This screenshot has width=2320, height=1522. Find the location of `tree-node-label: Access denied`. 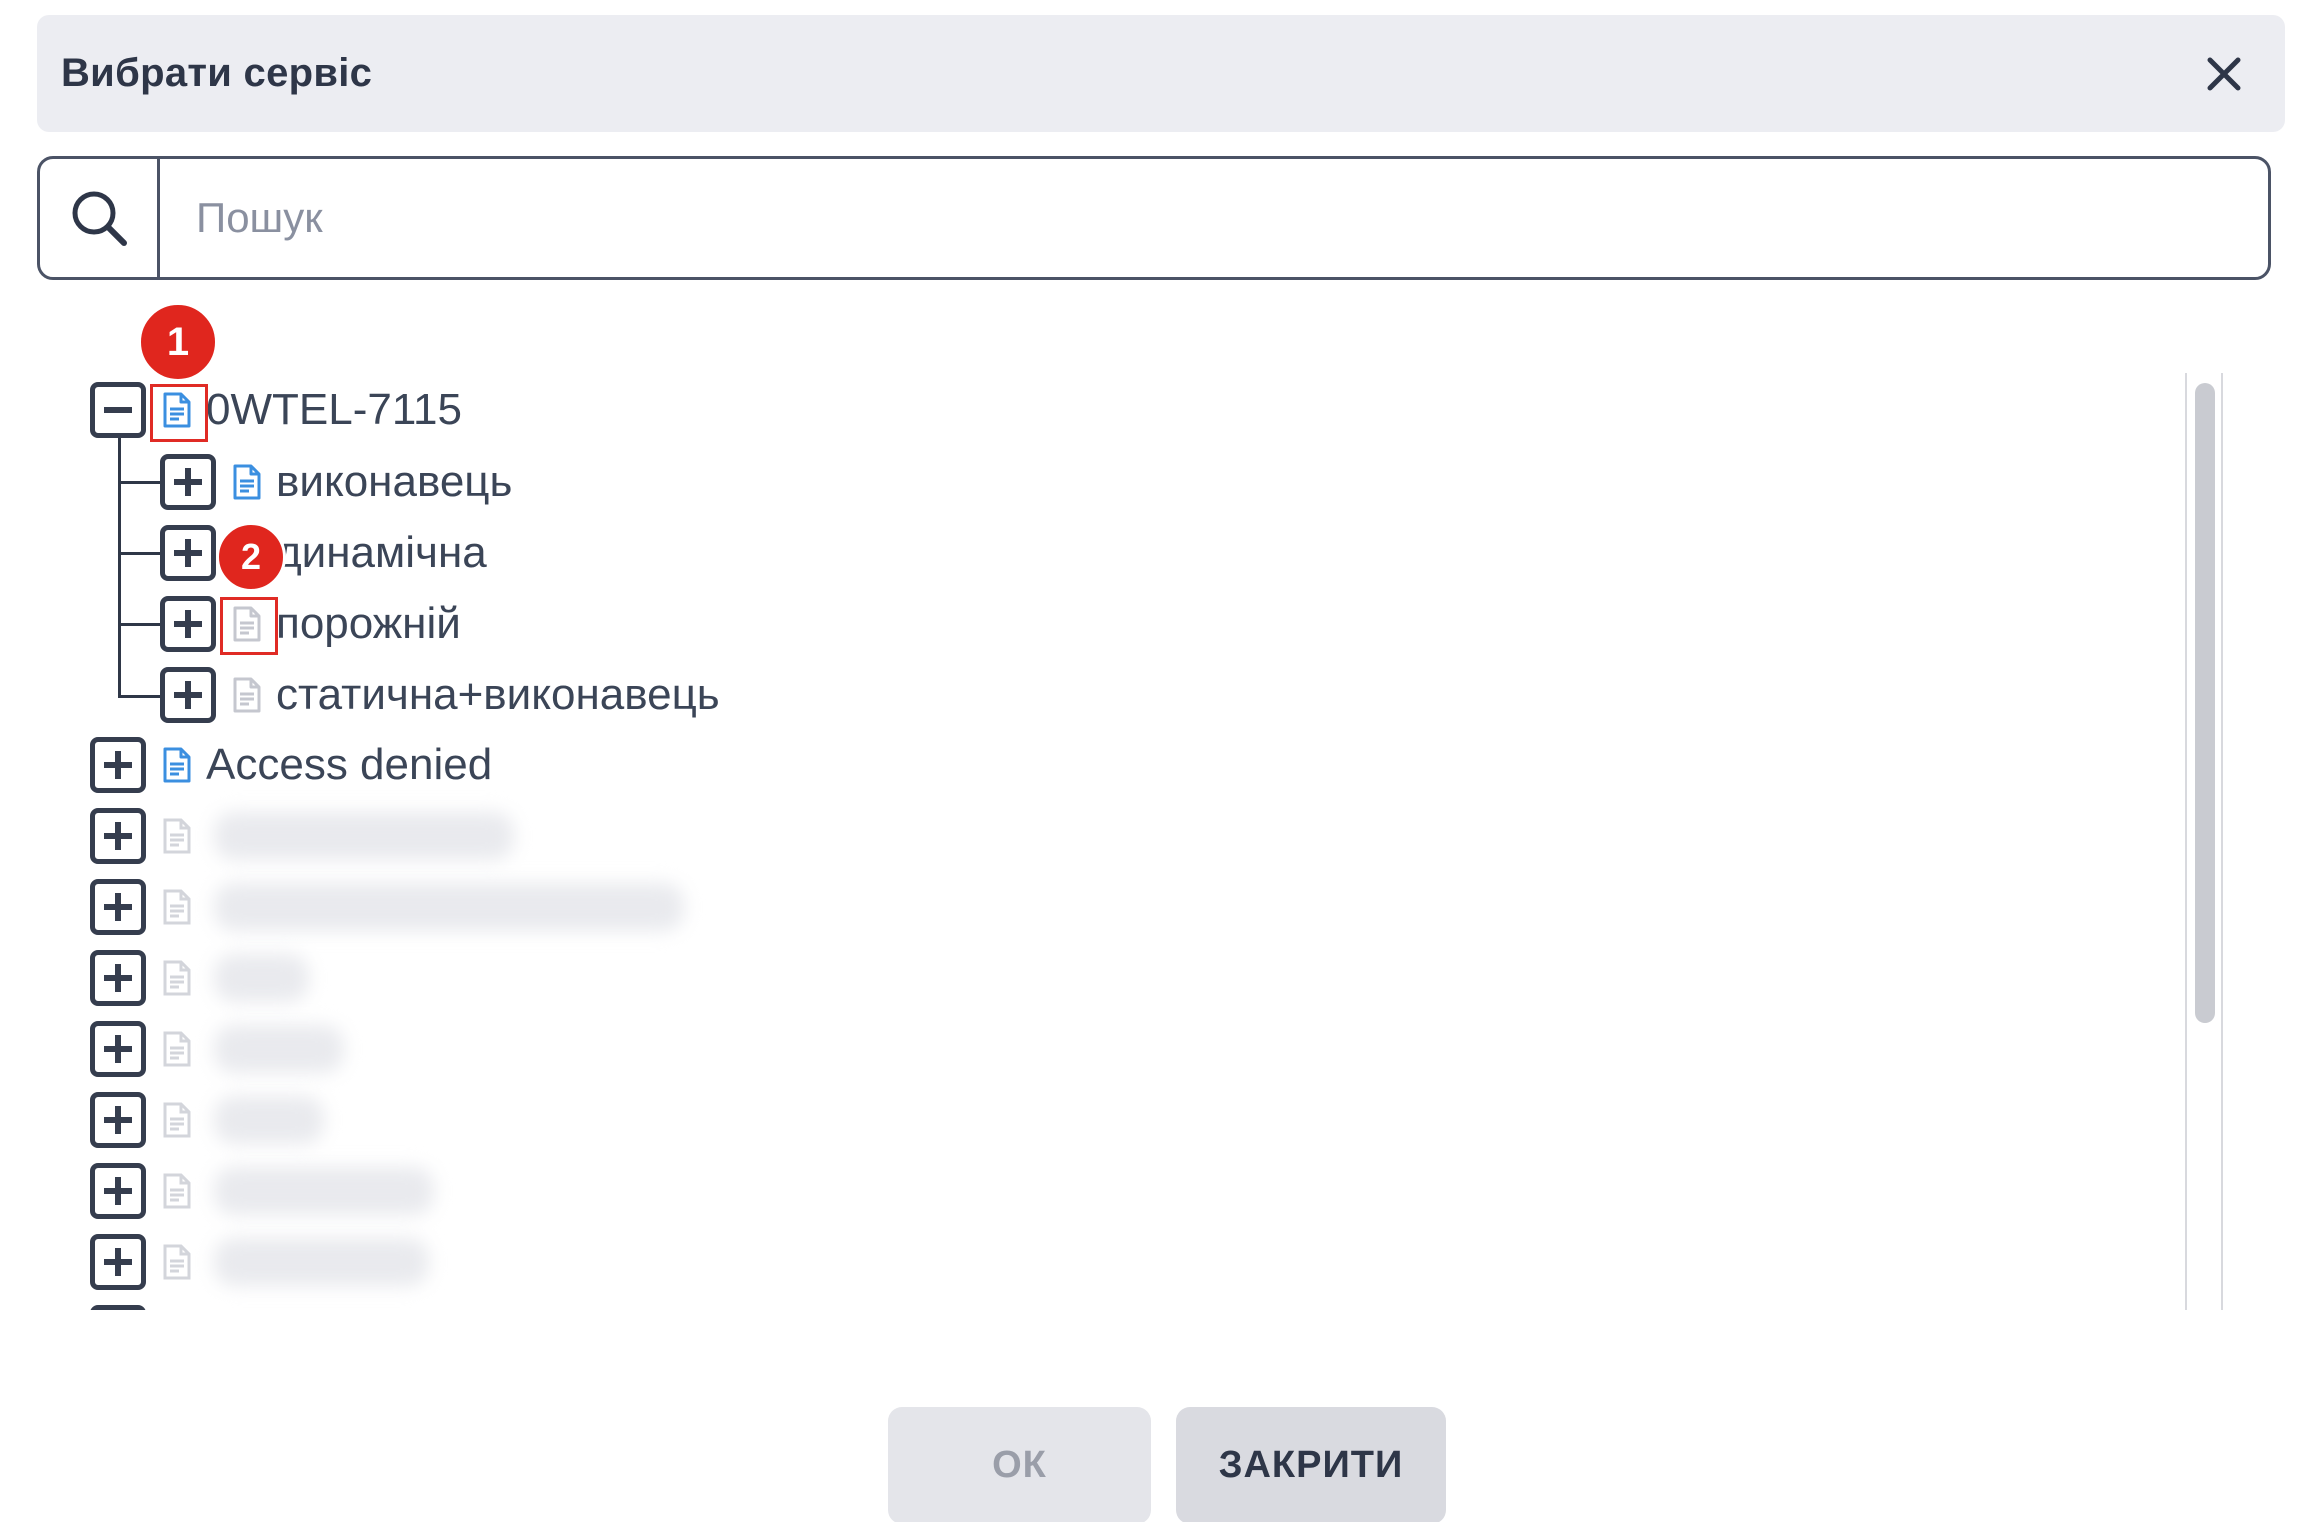

tree-node-label: Access denied is located at coordinates (349, 765).